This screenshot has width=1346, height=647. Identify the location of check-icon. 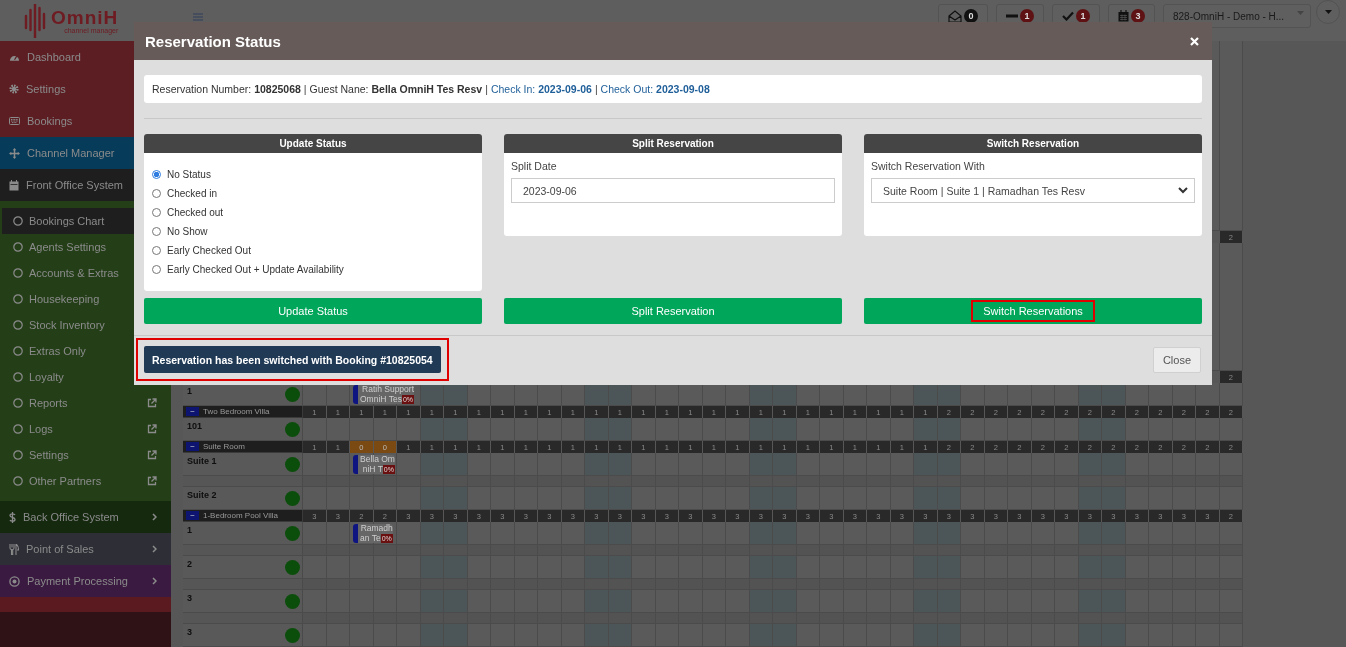
(1068, 16).